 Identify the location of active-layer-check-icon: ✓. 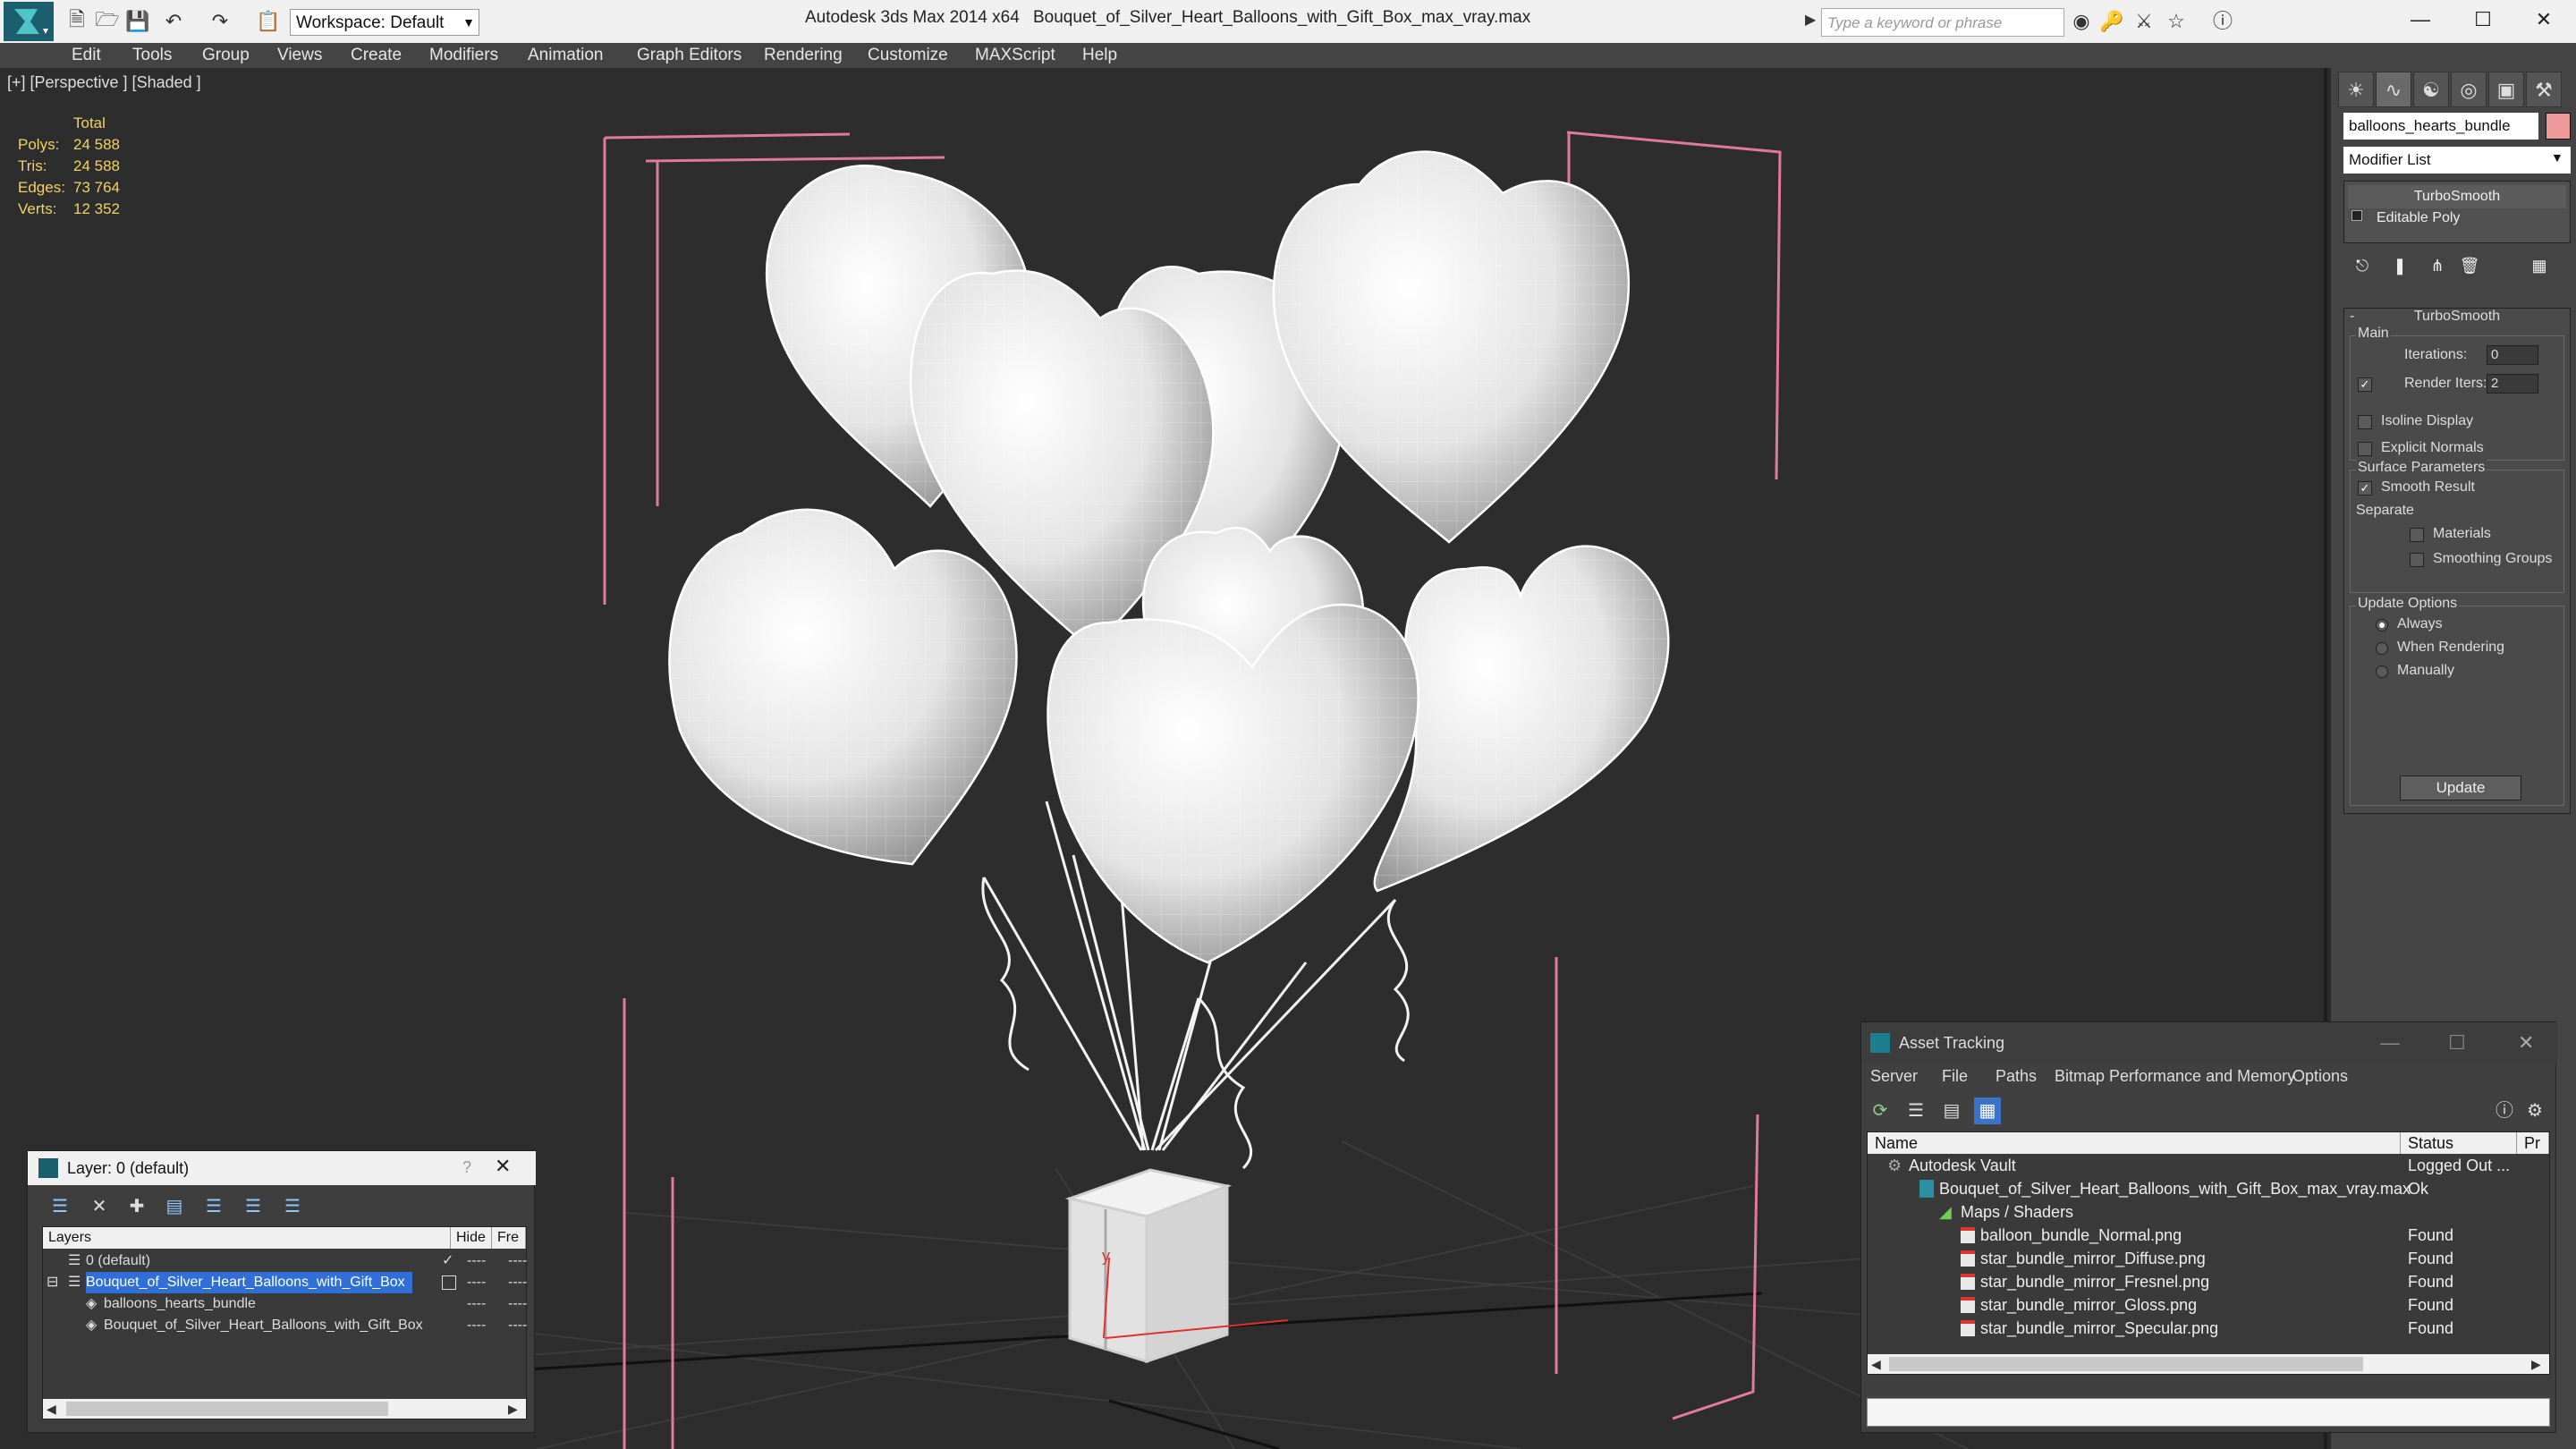
(447, 1261).